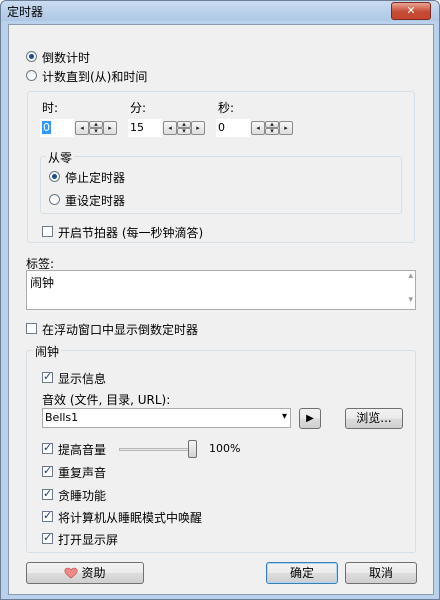 This screenshot has width=440, height=600. Describe the element at coordinates (158, 449) in the screenshot. I see `volume-slider-track` at that location.